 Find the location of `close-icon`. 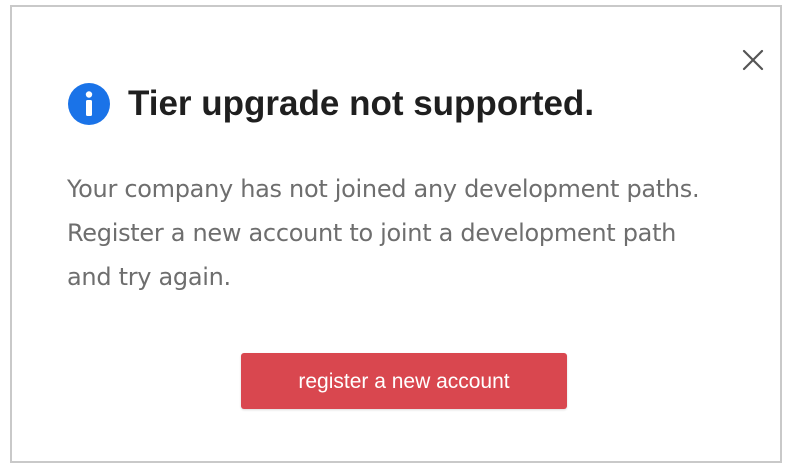

close-icon is located at coordinates (753, 60).